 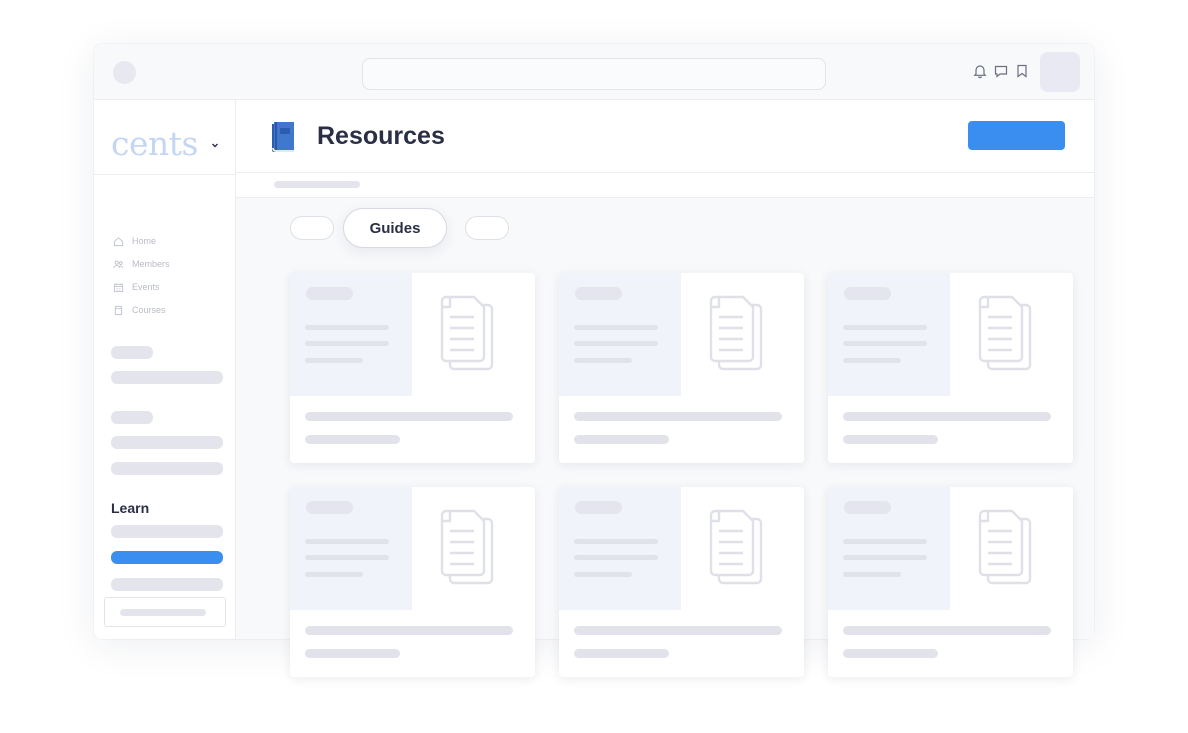 I want to click on sidebar-item-home: Home, so click(x=134, y=241).